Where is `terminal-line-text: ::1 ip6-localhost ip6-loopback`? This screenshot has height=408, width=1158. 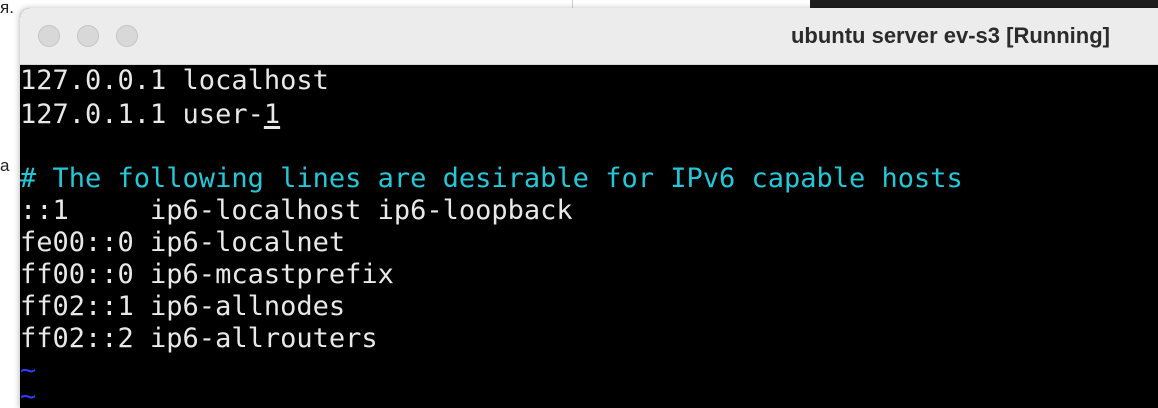 terminal-line-text: ::1 ip6-localhost ip6-loopback is located at coordinates (296, 210).